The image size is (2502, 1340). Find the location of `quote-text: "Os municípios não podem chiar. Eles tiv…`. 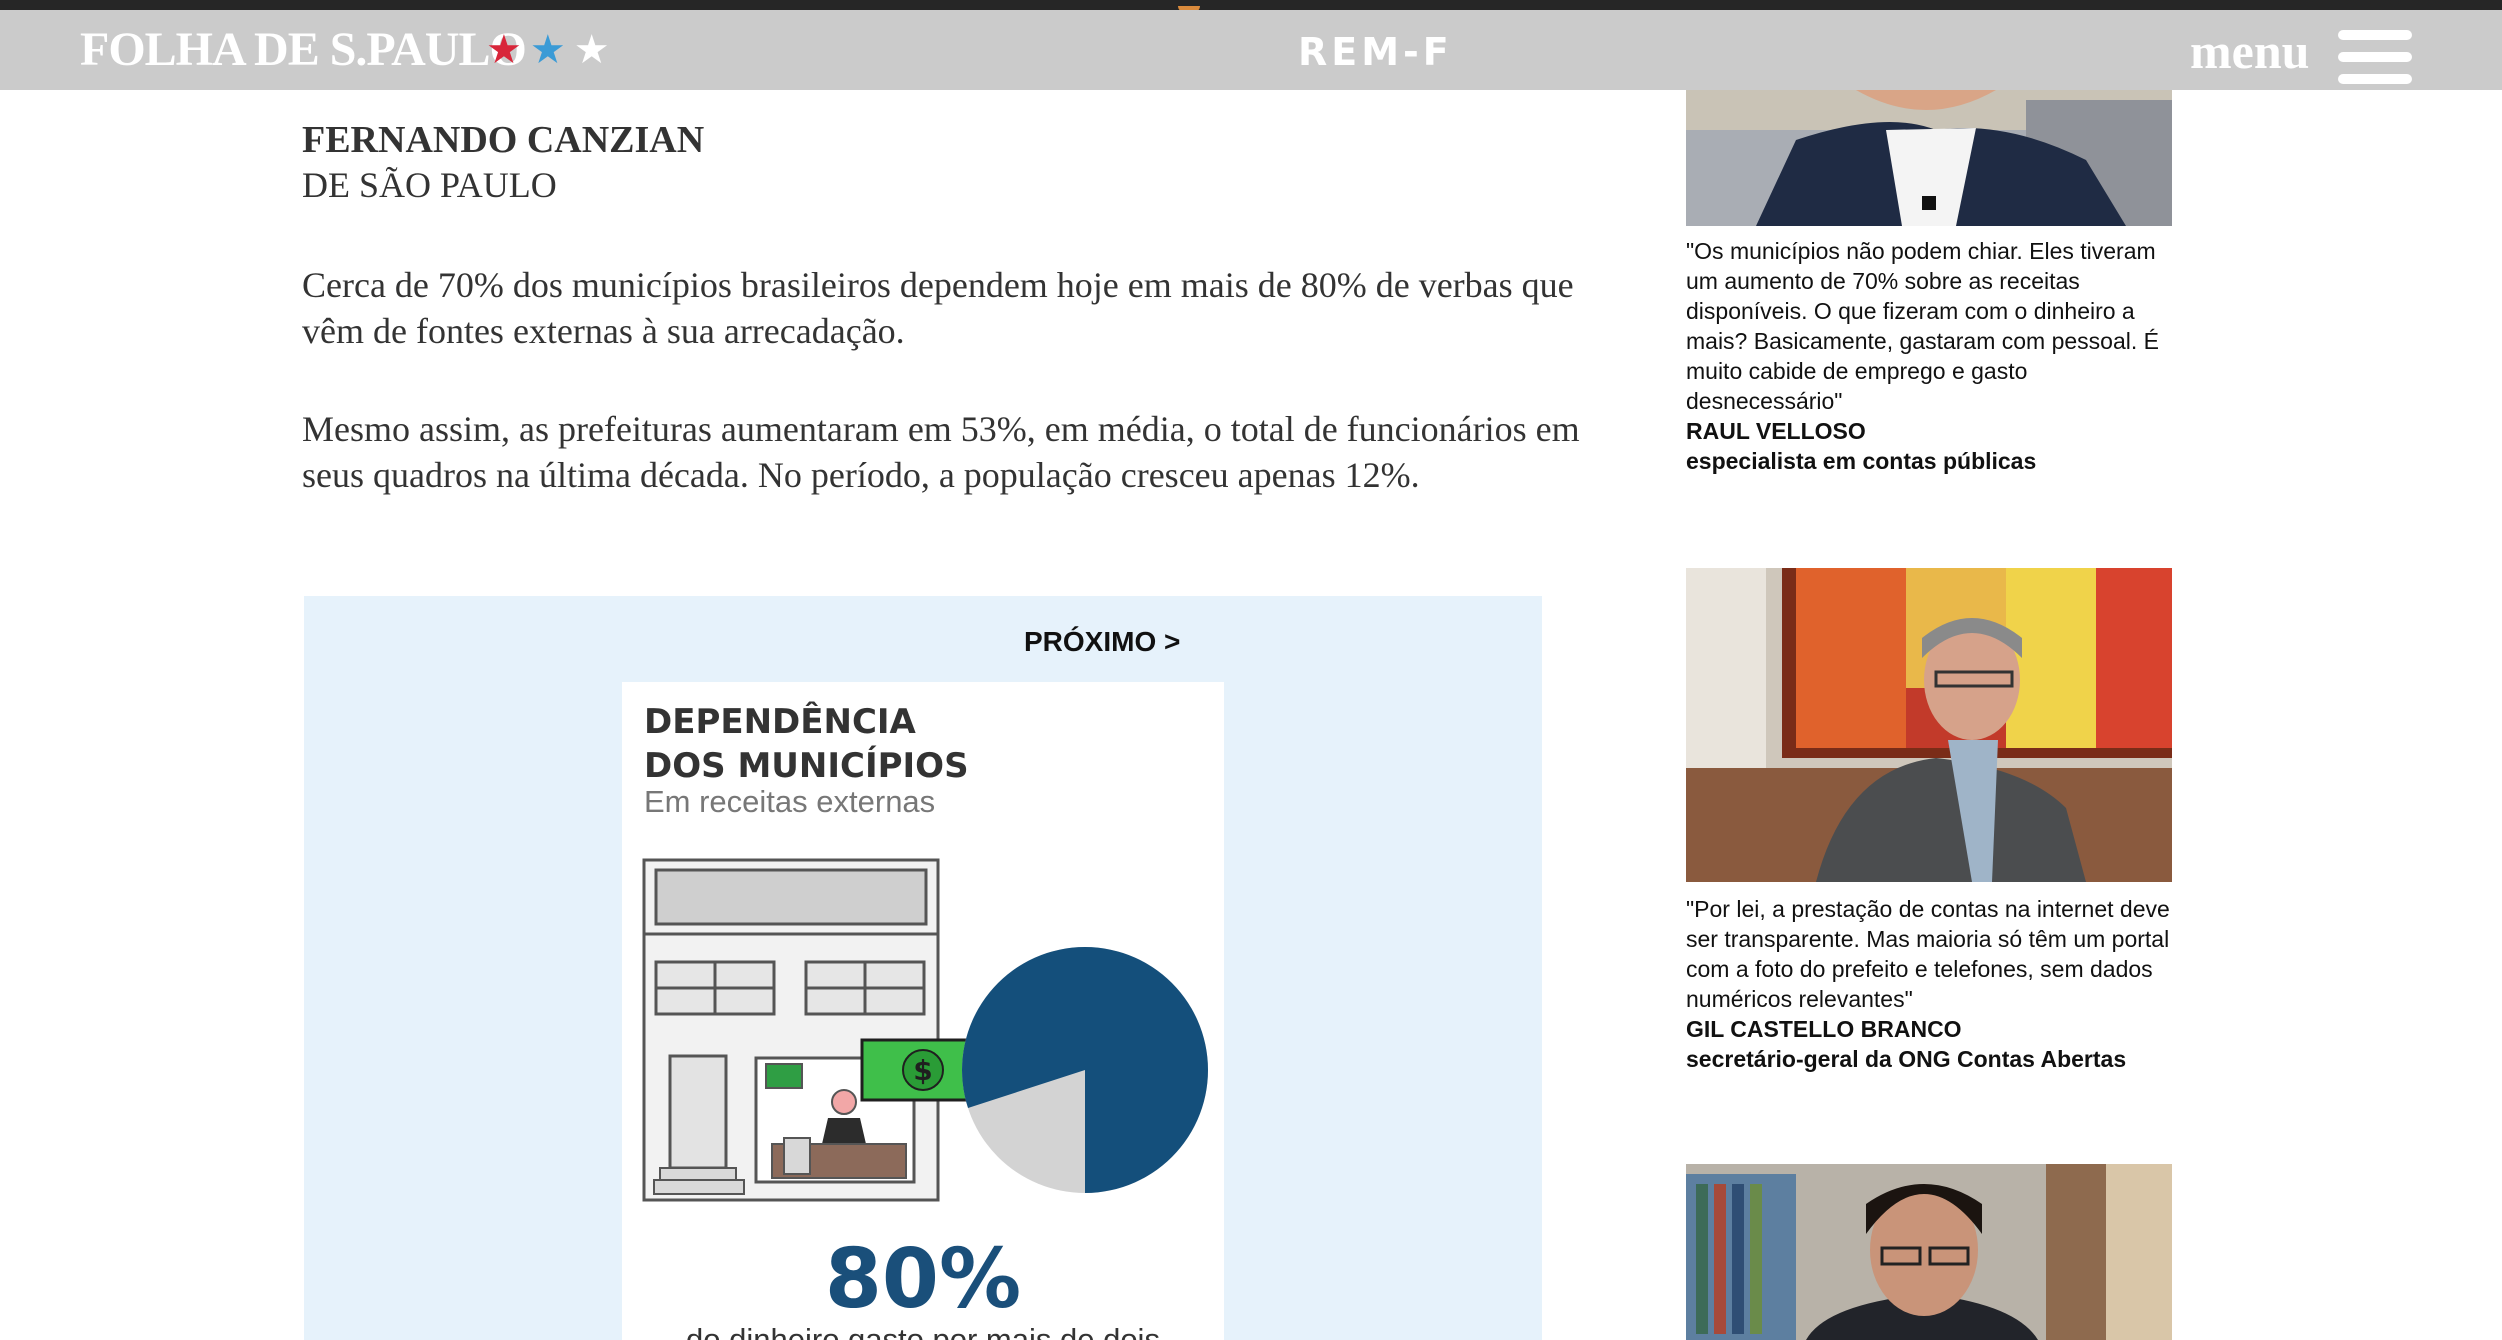

quote-text: "Os municípios não podem chiar. Eles tiv… is located at coordinates (1922, 326).